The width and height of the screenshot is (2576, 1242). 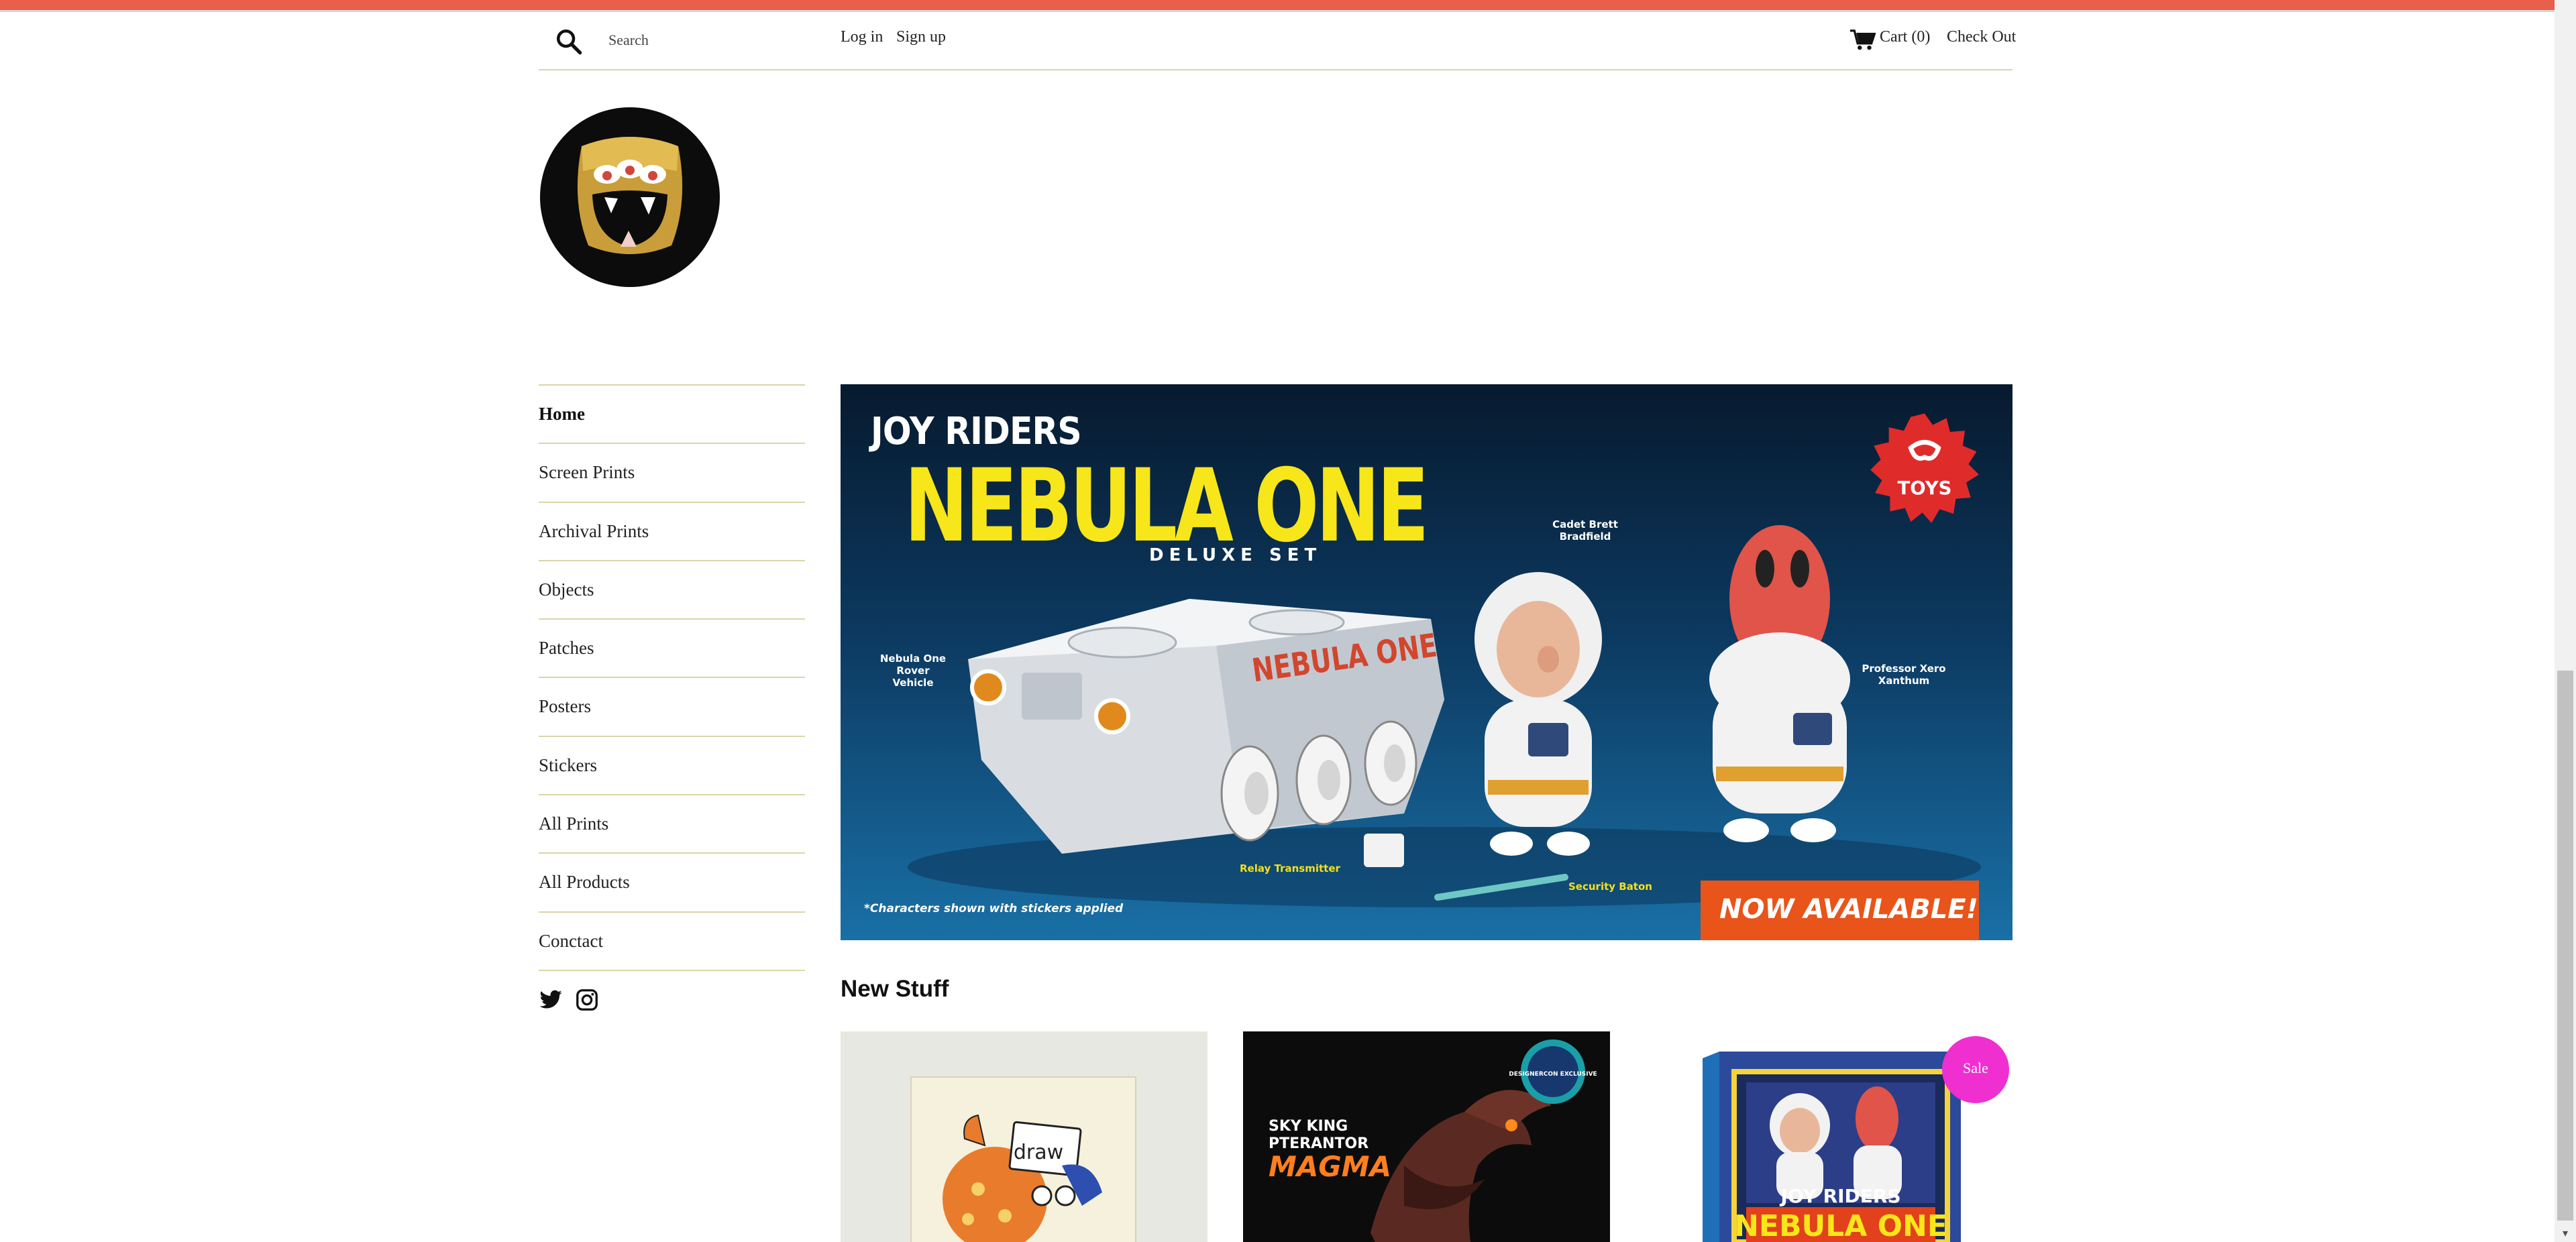 What do you see at coordinates (921, 37) in the screenshot?
I see `signup-link: Sign up` at bounding box center [921, 37].